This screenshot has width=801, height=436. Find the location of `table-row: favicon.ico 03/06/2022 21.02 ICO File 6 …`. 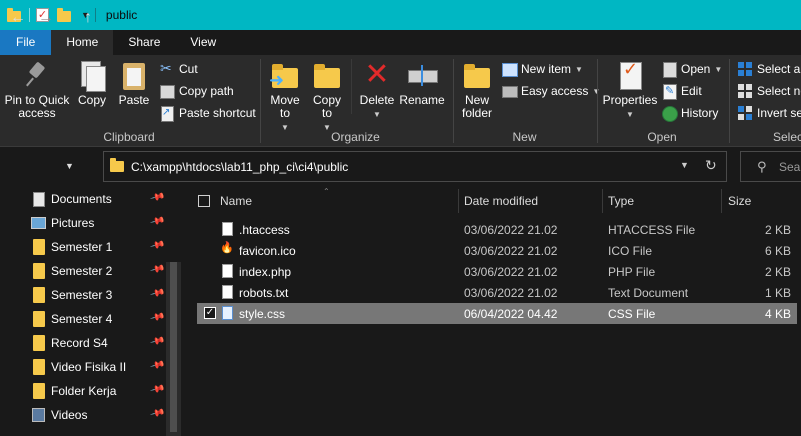

table-row: favicon.ico 03/06/2022 21.02 ICO File 6 … is located at coordinates (497, 250).